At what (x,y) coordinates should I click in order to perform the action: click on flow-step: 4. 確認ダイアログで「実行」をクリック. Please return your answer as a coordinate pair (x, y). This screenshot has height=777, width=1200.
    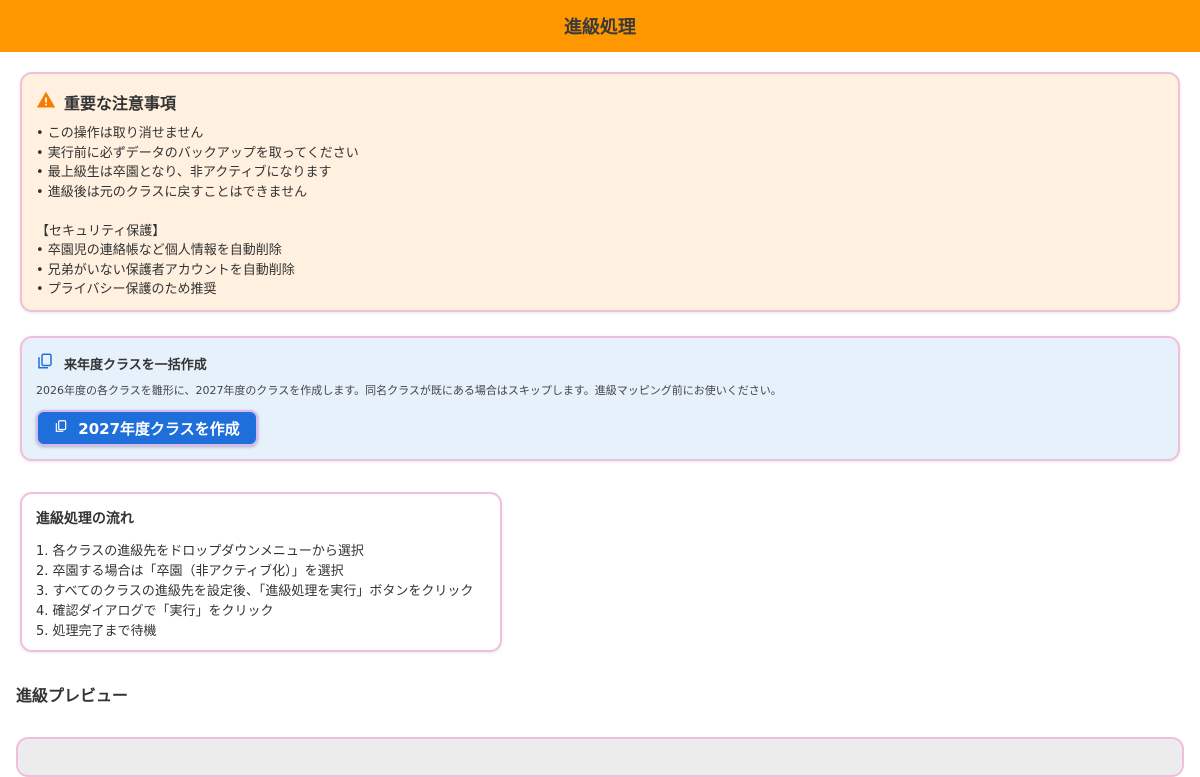
    Looking at the image, I should click on (155, 611).